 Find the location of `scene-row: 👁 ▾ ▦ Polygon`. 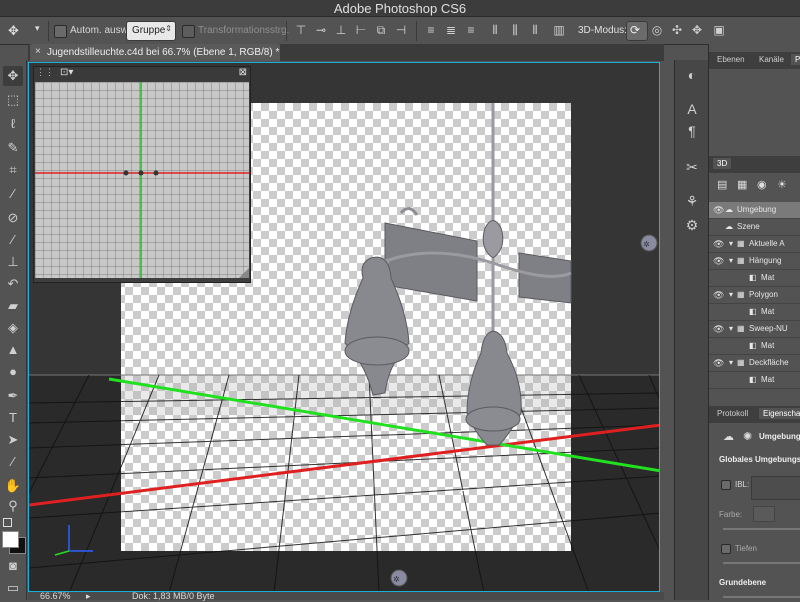

scene-row: 👁 ▾ ▦ Polygon is located at coordinates (754, 295).